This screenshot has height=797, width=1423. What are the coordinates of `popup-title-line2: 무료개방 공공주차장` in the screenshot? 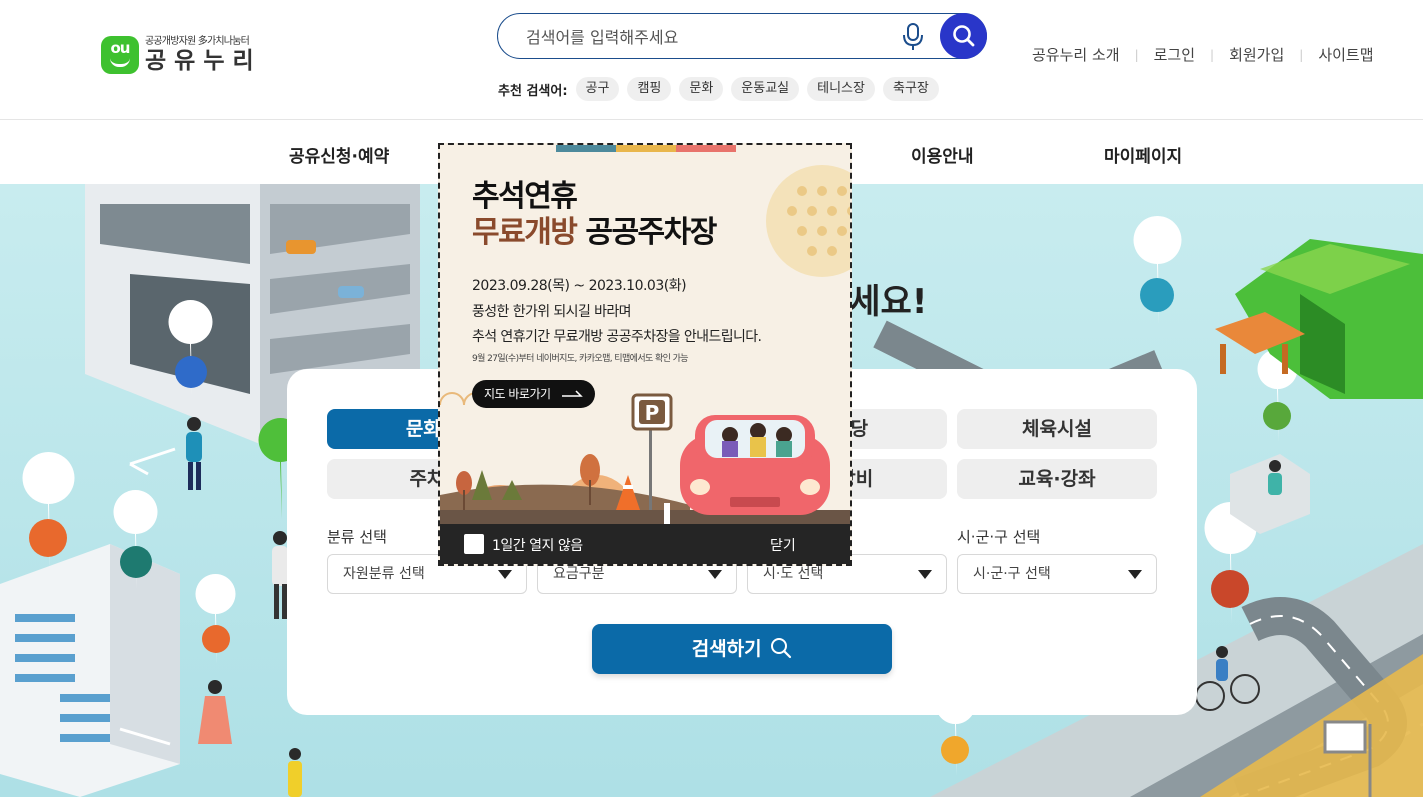 It's located at (594, 233).